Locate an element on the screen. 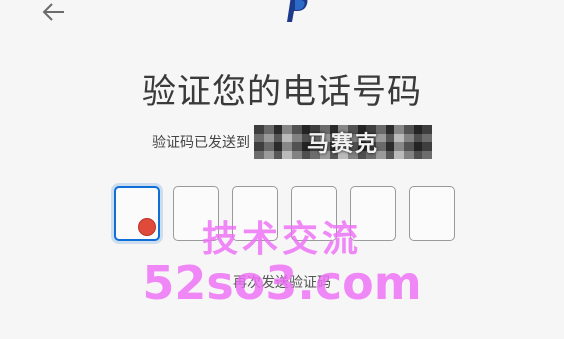  otp-input-row is located at coordinates (284, 213).